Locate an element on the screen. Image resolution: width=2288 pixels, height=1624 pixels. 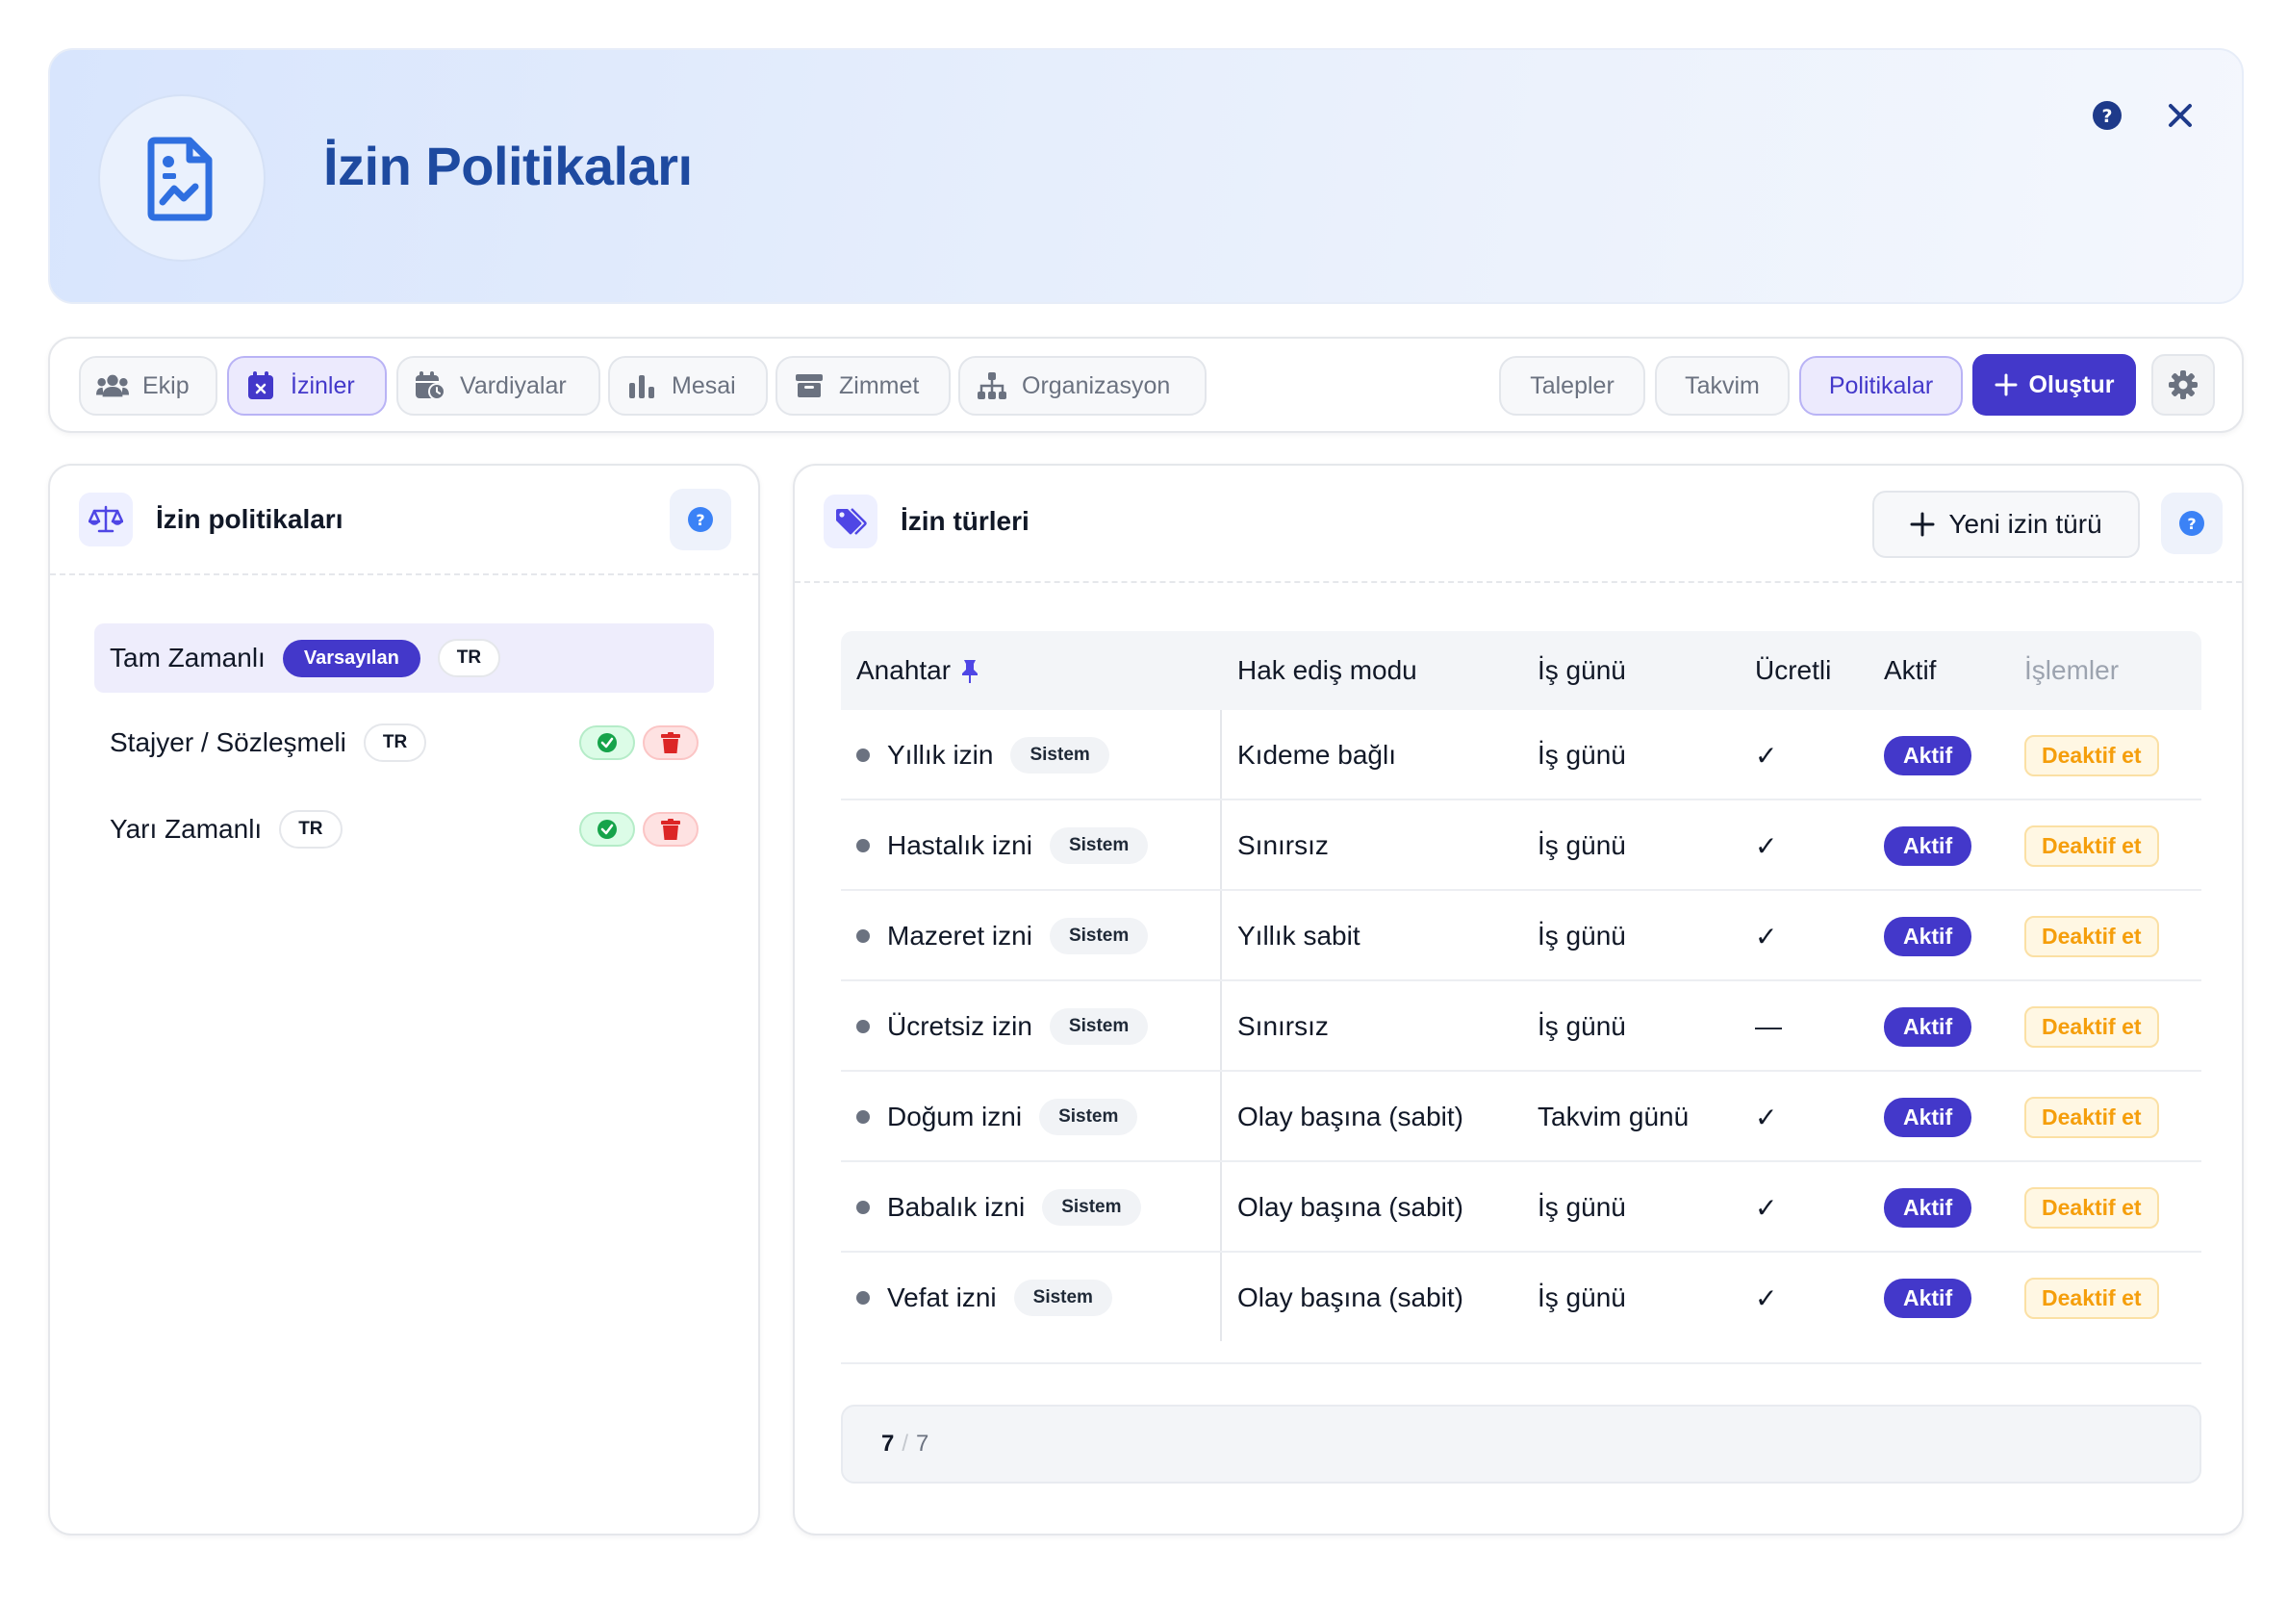
create-button: Oluştur is located at coordinates (2054, 385).